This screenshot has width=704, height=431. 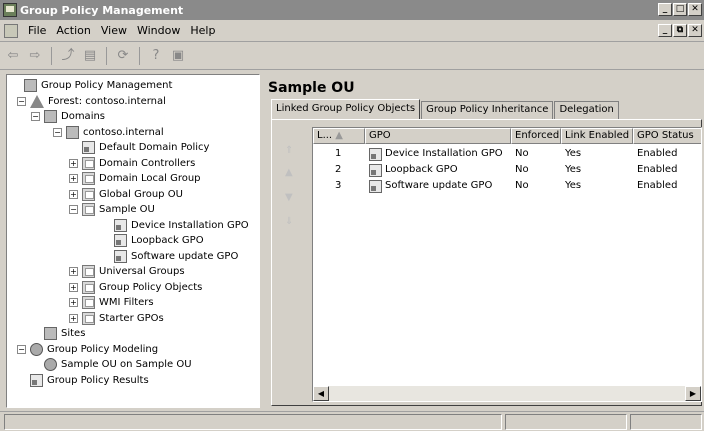 I want to click on cell-gpo: Loopback GPO, so click(x=438, y=170).